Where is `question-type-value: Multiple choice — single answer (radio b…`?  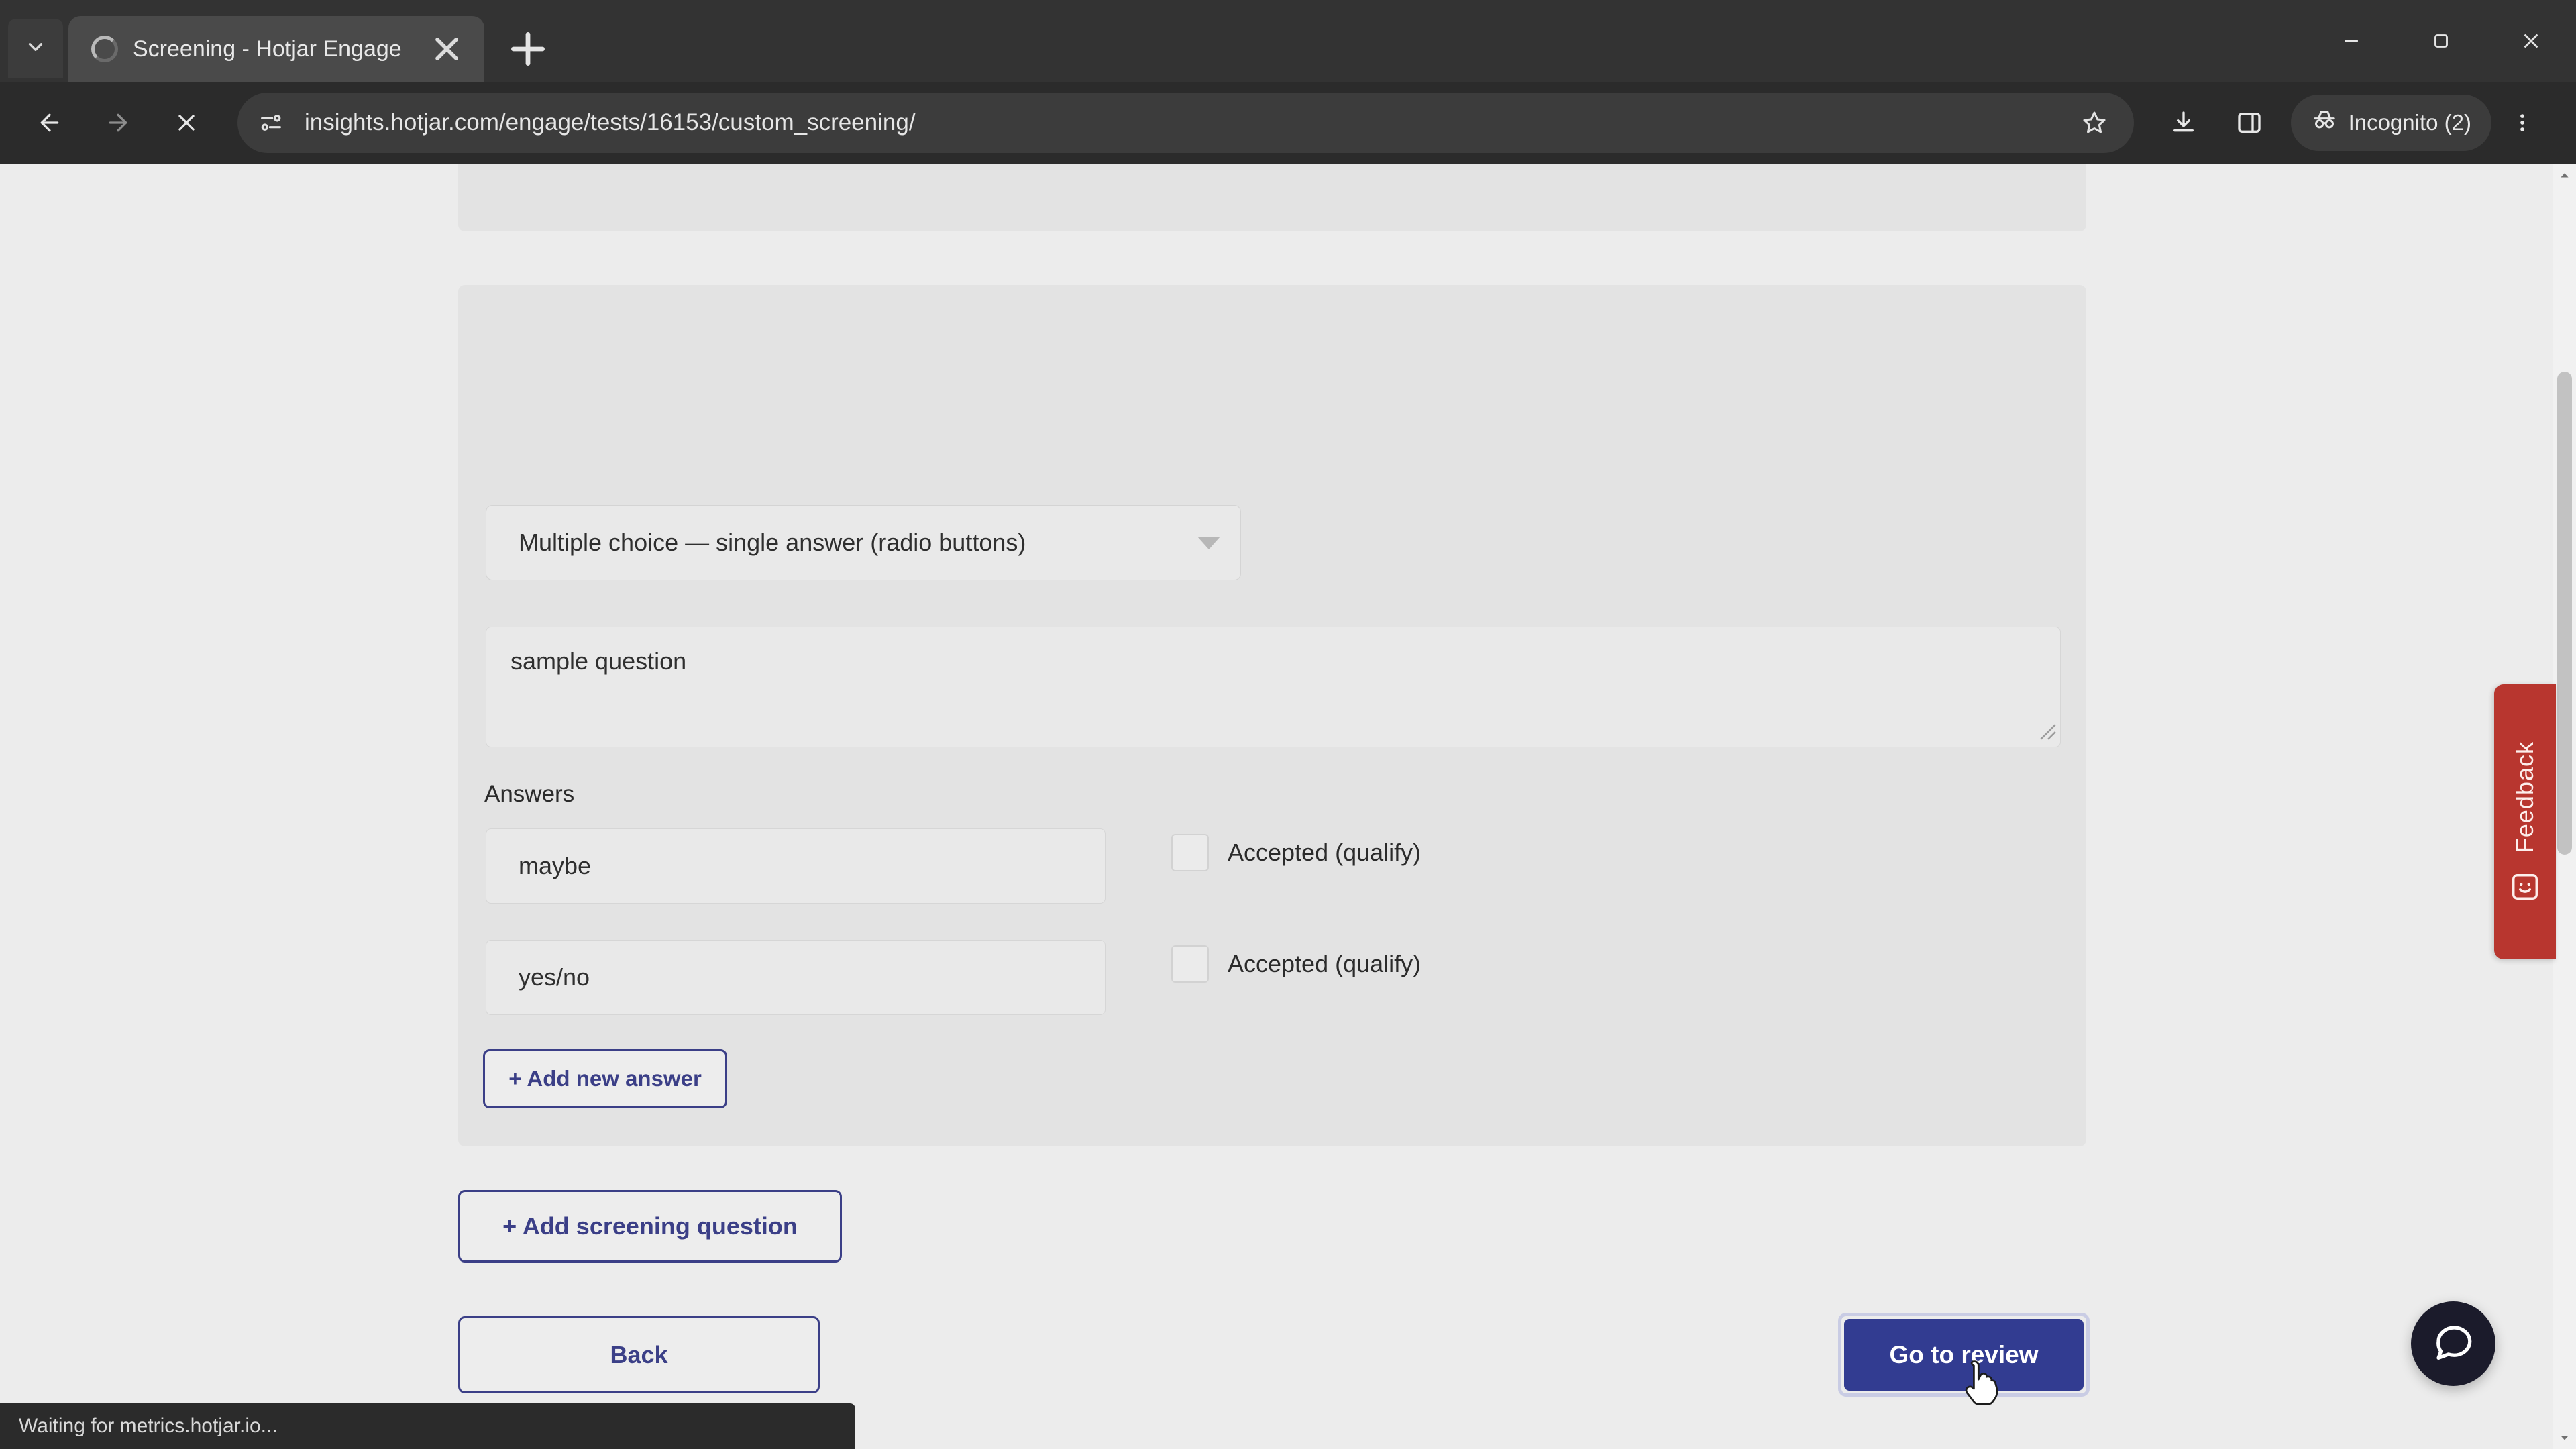 question-type-value: Multiple choice — single answer (radio b… is located at coordinates (772, 542).